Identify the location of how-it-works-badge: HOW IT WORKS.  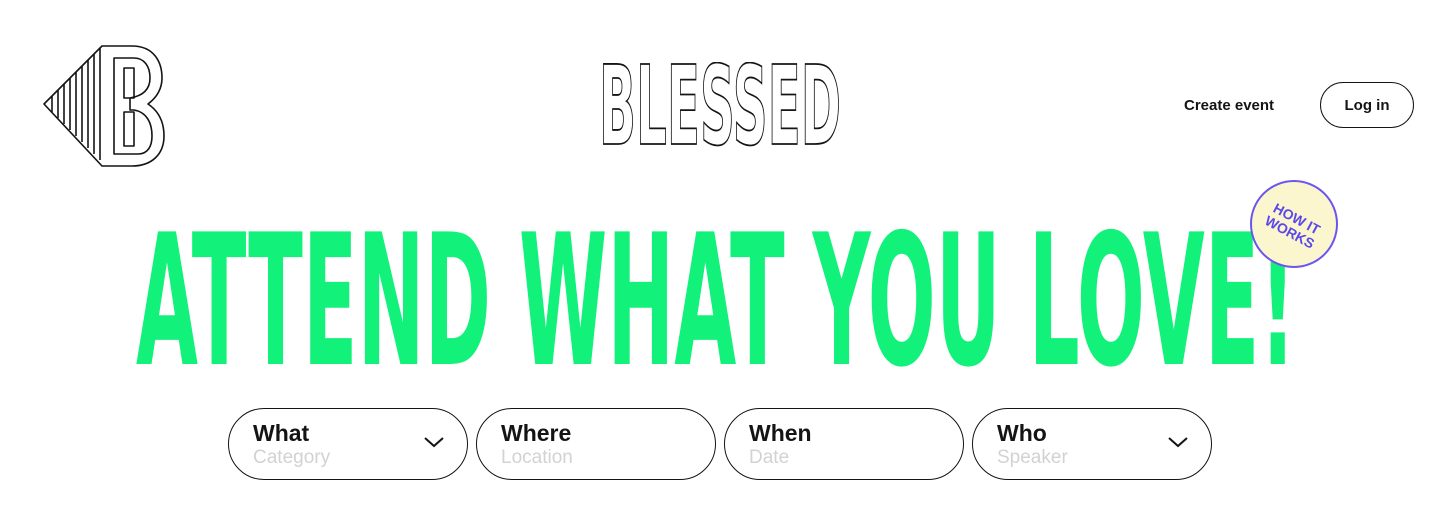
(1294, 224).